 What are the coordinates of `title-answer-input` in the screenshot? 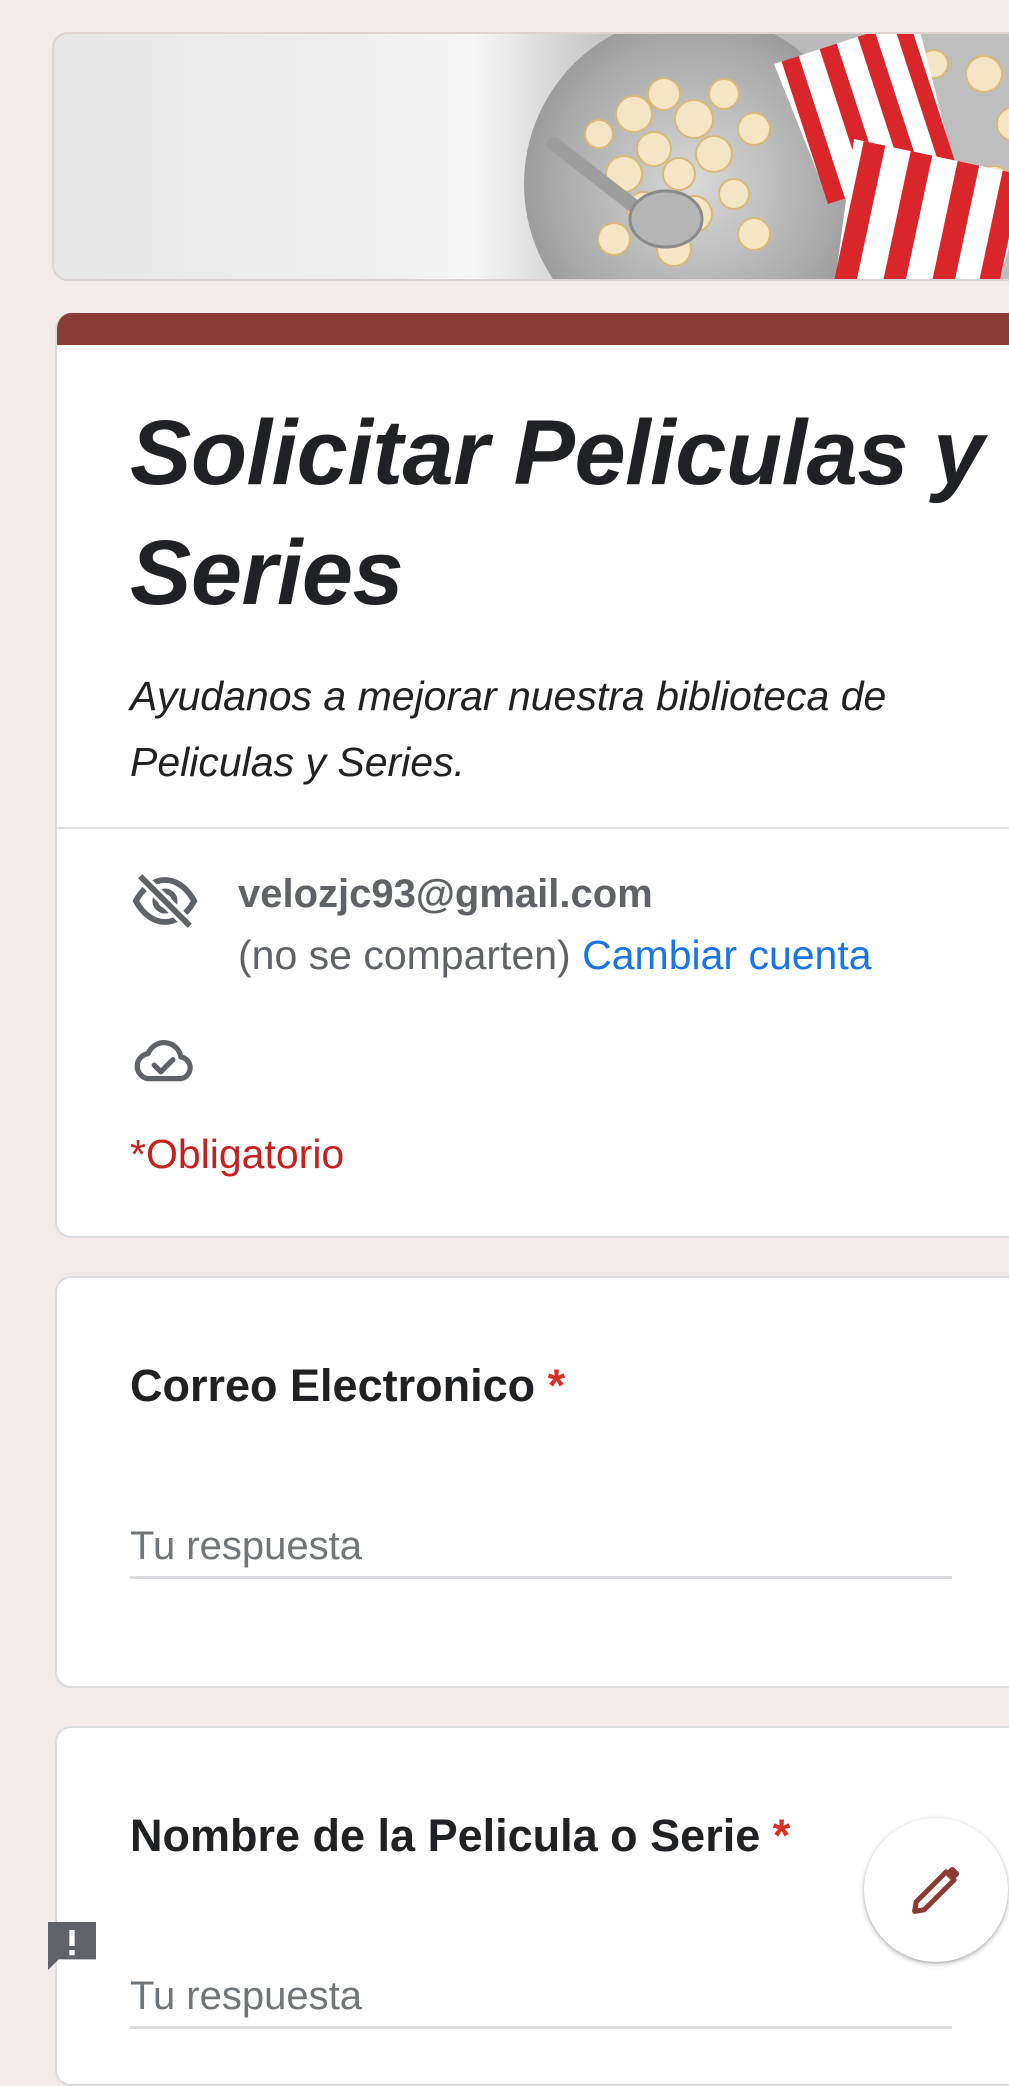 It's located at (541, 1997).